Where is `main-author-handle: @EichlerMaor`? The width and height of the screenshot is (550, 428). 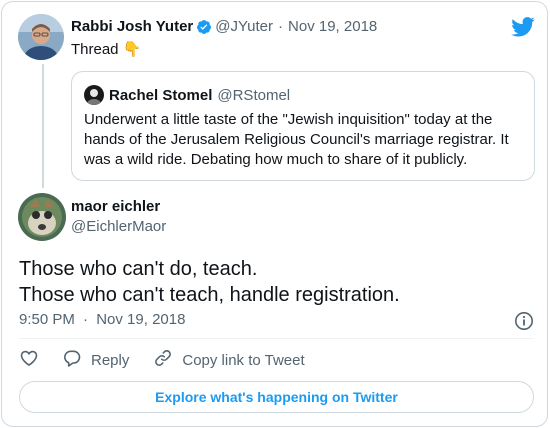
main-author-handle: @EichlerMaor is located at coordinates (118, 226).